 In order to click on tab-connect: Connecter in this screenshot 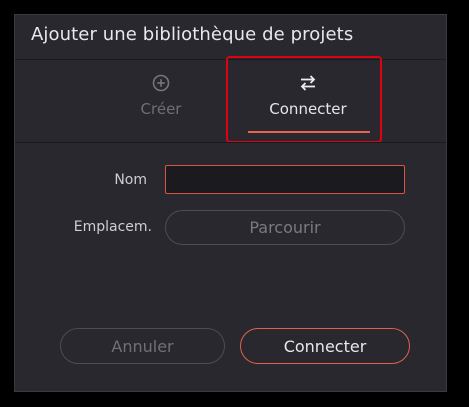, I will do `click(308, 101)`.